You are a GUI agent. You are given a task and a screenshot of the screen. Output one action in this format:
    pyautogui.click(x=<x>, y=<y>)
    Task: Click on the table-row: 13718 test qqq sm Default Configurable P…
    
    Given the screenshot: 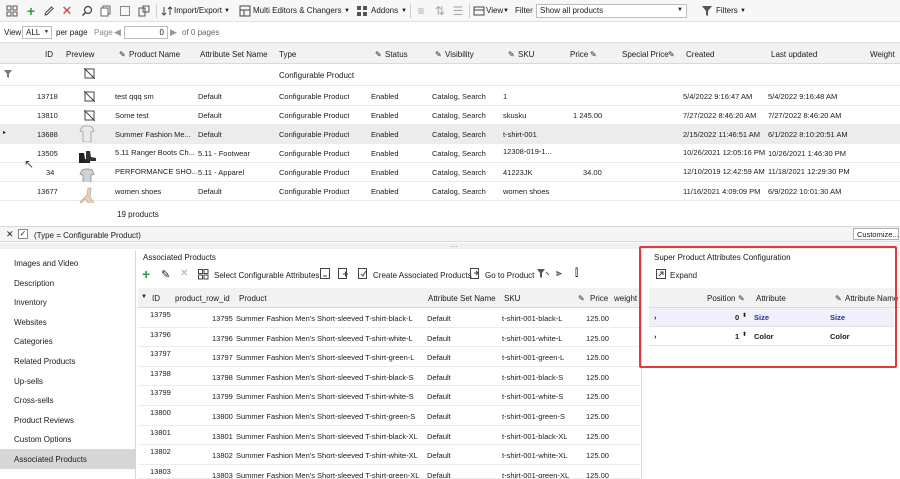 What is the action you would take?
    pyautogui.click(x=450, y=96)
    